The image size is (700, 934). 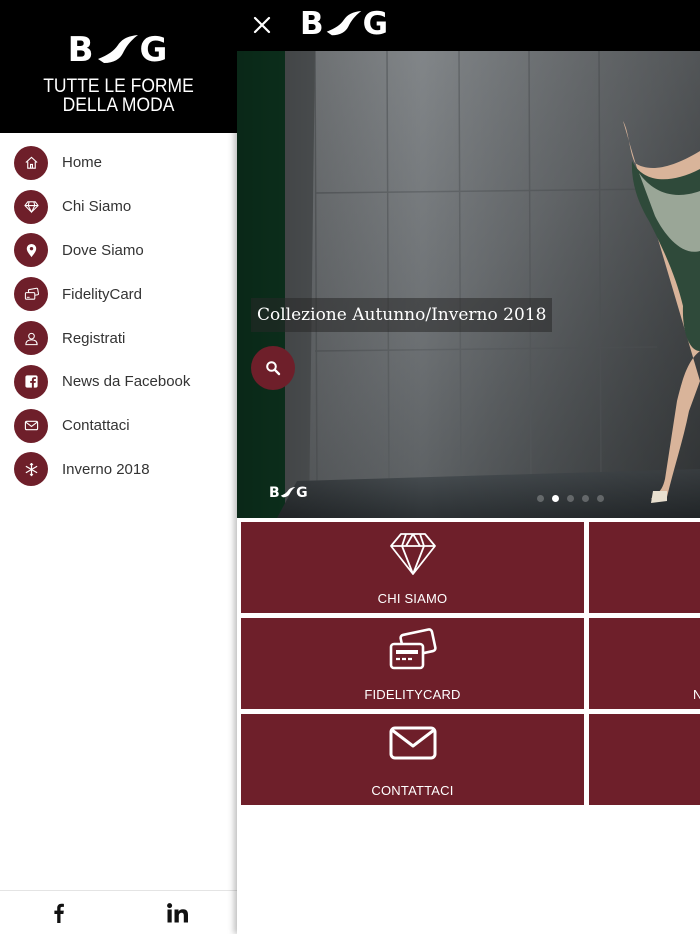 I want to click on facebook-link, so click(x=59, y=912).